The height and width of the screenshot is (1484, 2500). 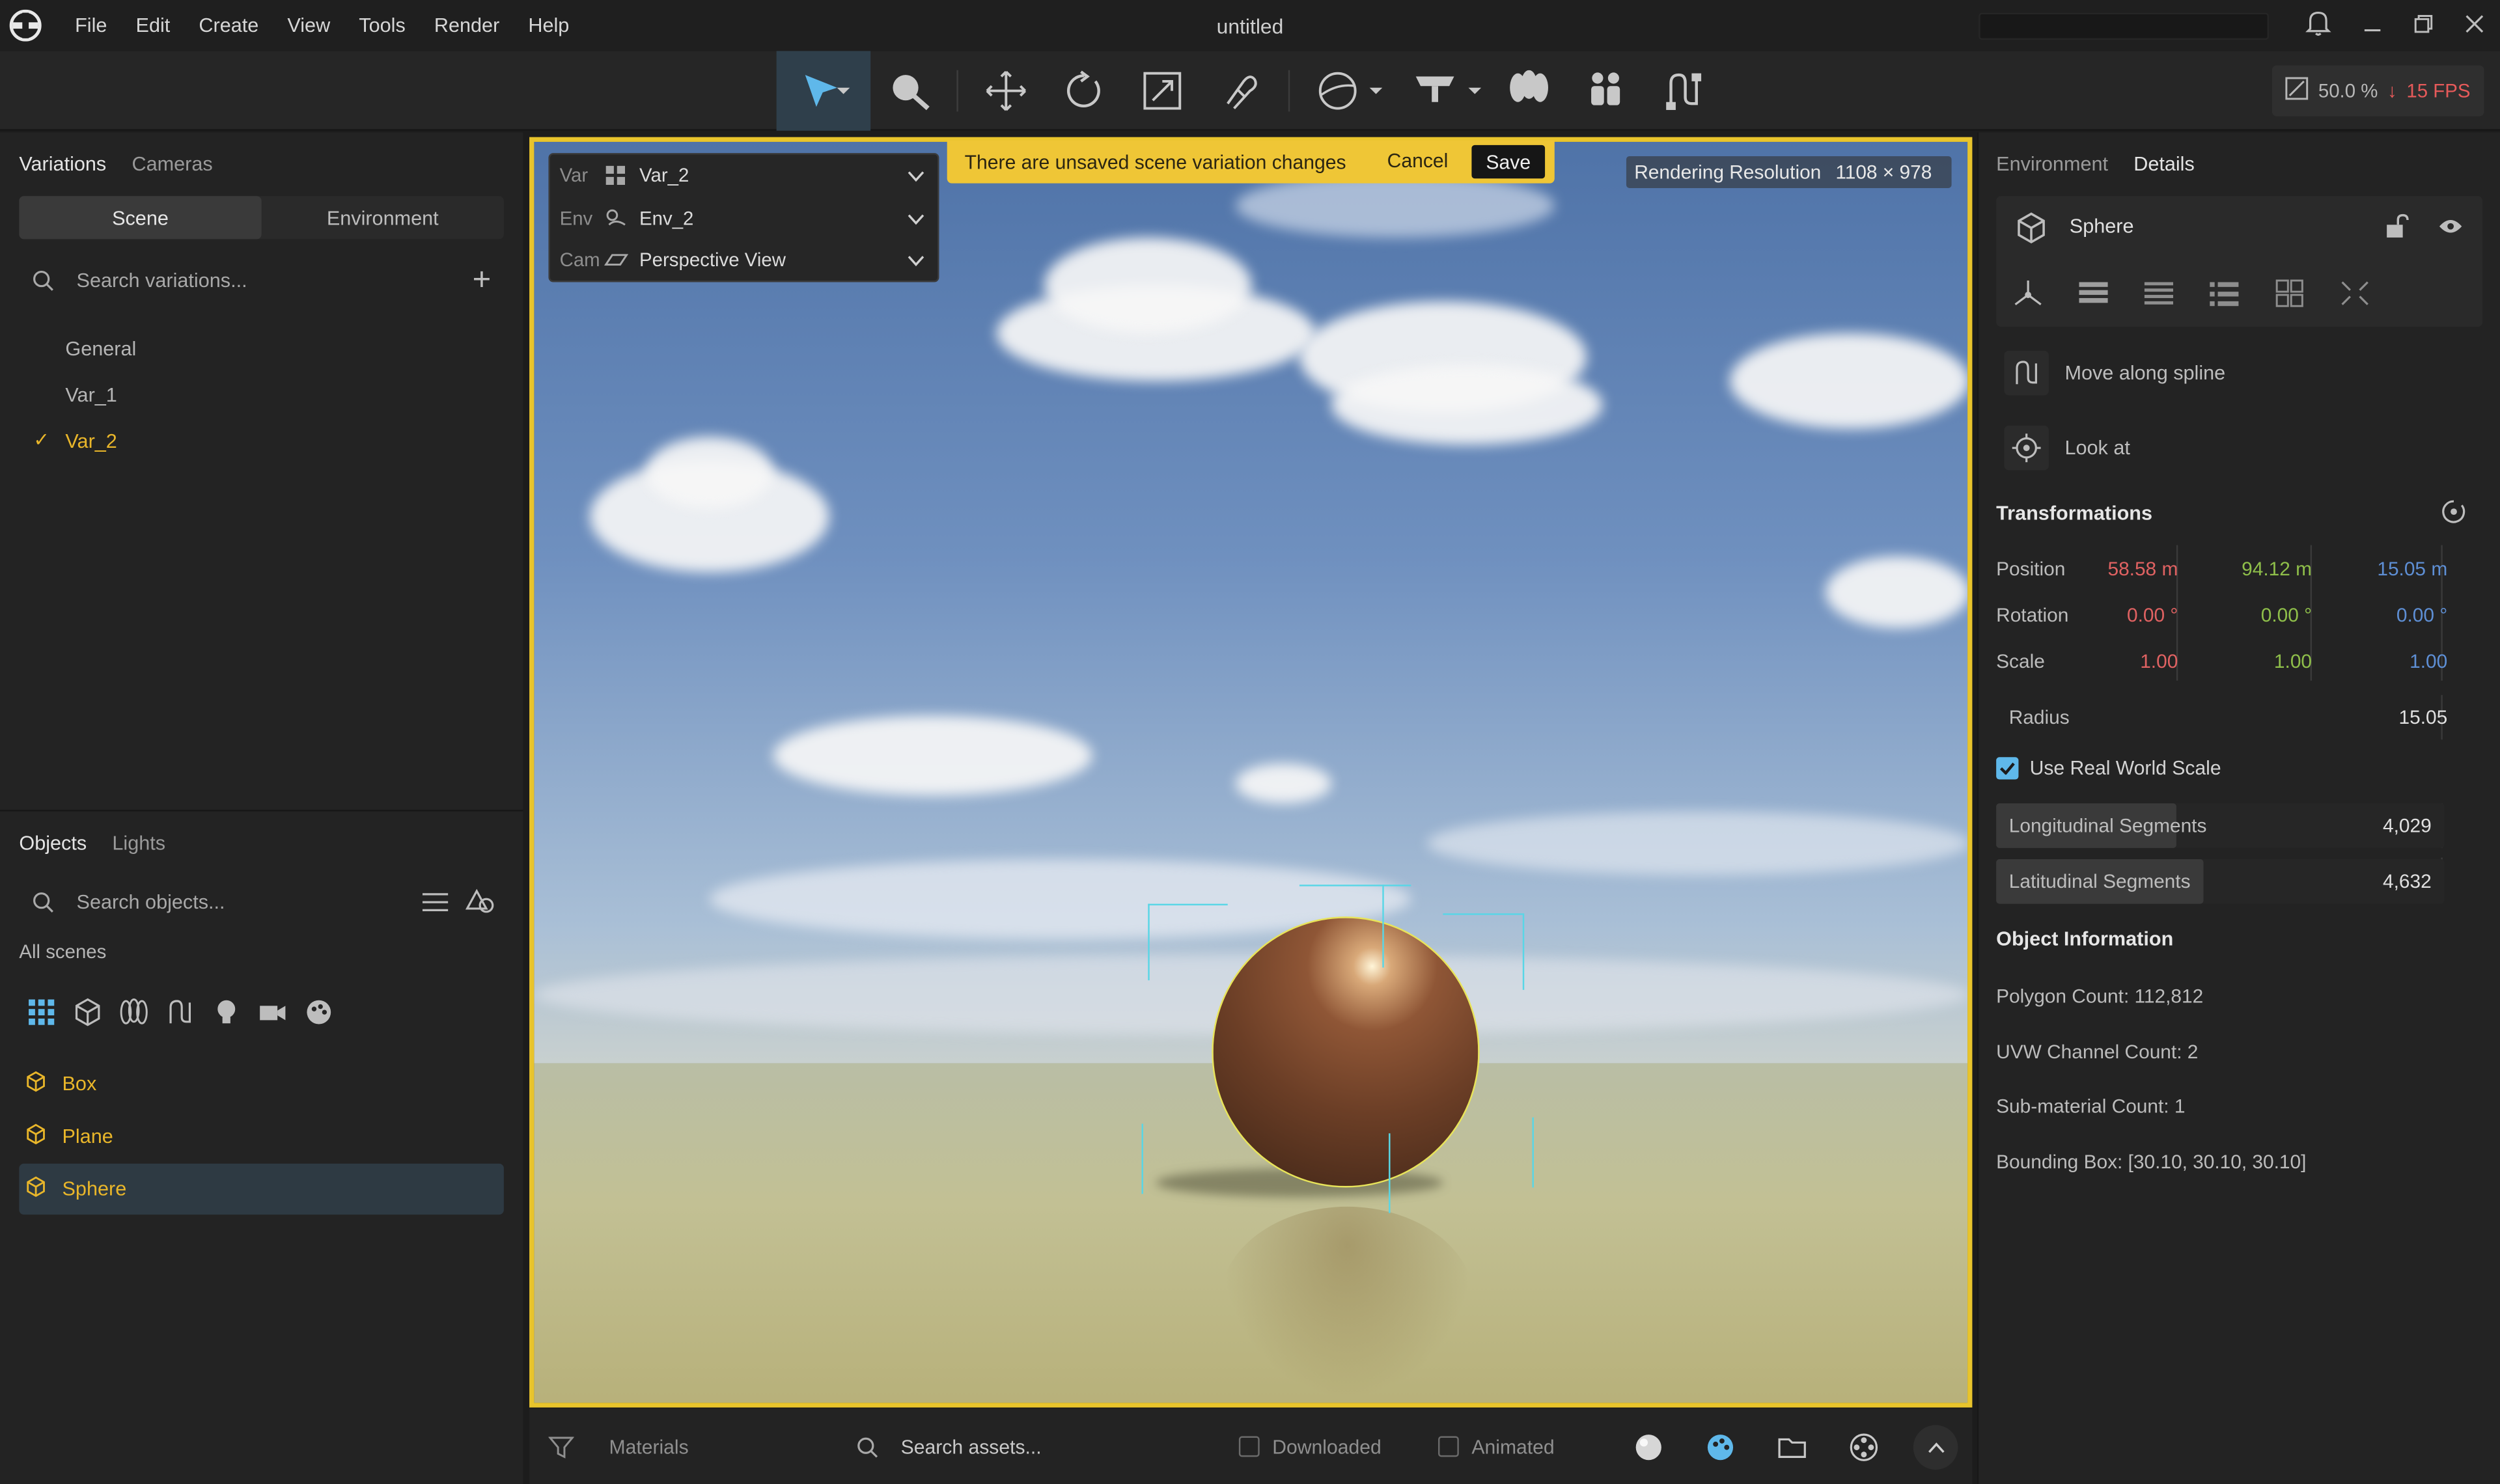 What do you see at coordinates (1084, 90) in the screenshot?
I see `rotate-tool-icon` at bounding box center [1084, 90].